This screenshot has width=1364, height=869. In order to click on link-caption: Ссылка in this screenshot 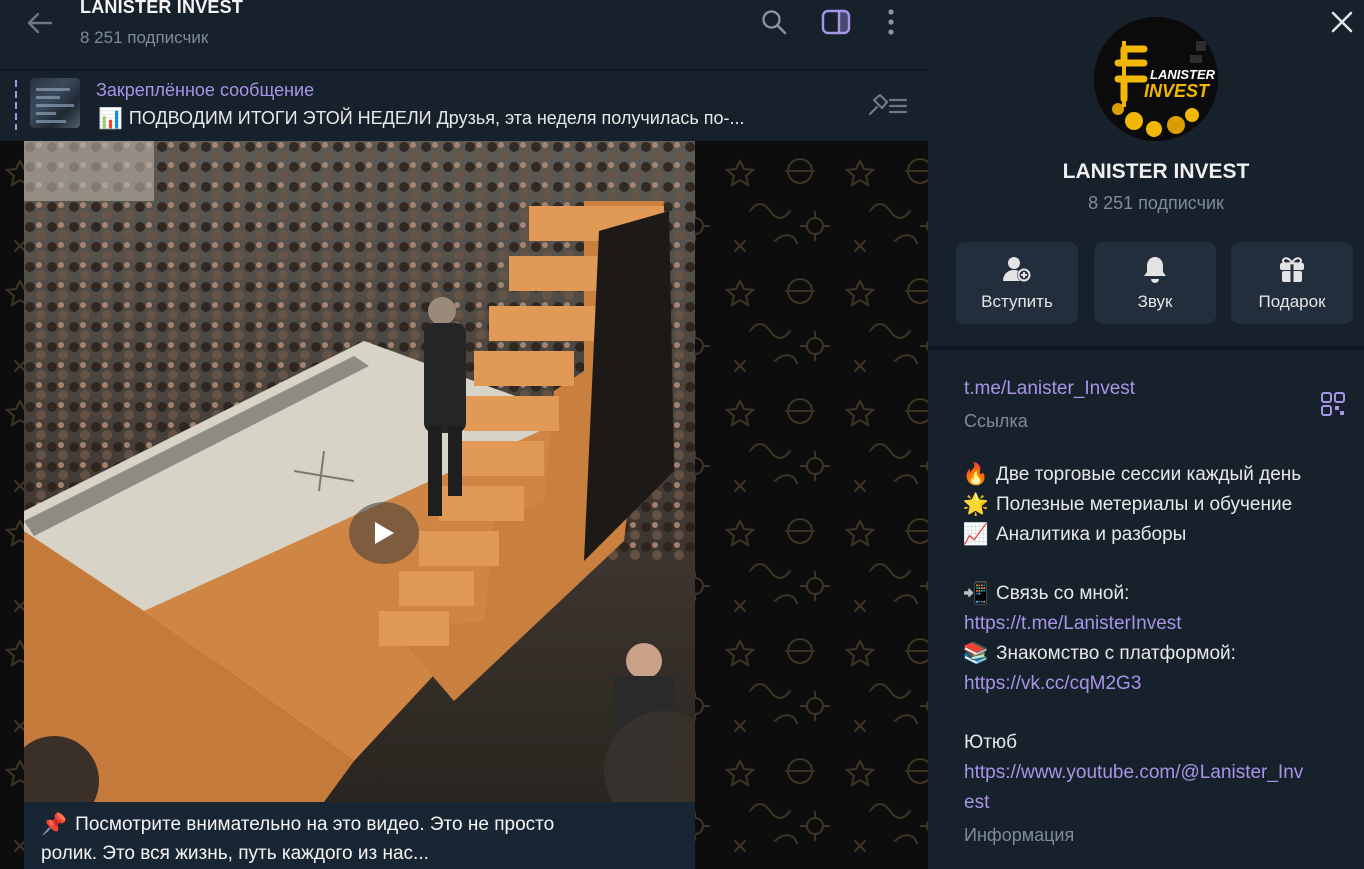, I will do `click(996, 421)`.